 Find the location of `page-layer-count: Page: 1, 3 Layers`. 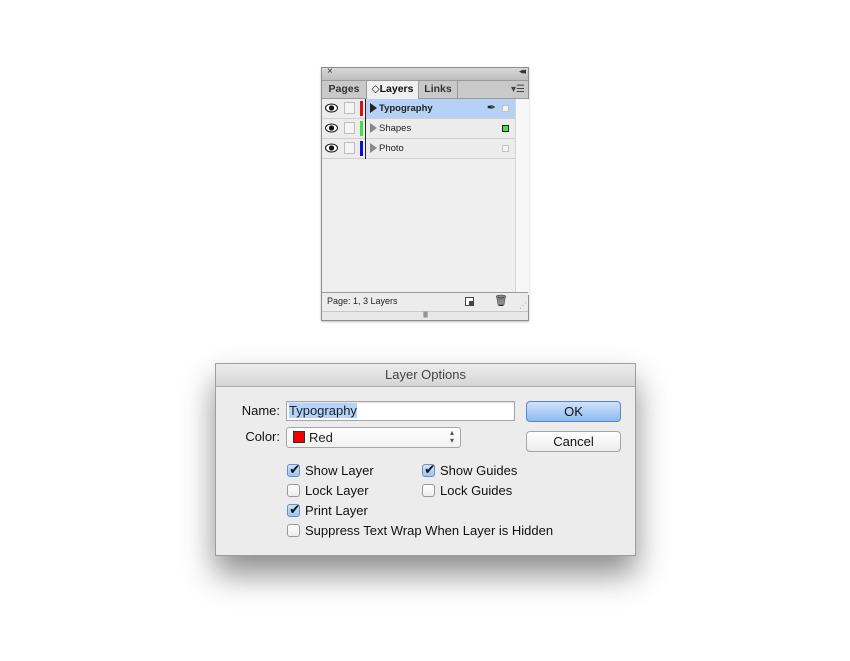

page-layer-count: Page: 1, 3 Layers is located at coordinates (362, 301).